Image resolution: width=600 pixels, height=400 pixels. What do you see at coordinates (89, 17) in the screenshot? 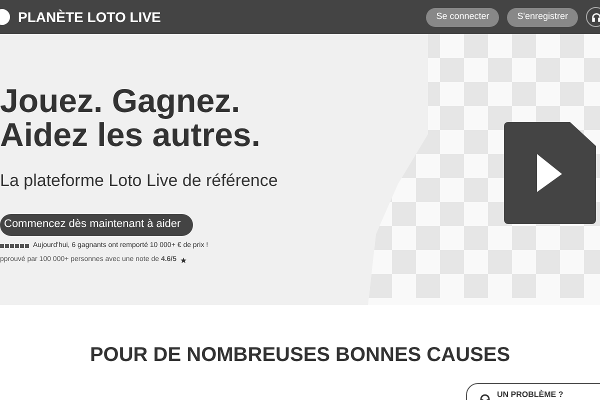
I see `brand-name: PLANÈTE LOTO LIVE` at bounding box center [89, 17].